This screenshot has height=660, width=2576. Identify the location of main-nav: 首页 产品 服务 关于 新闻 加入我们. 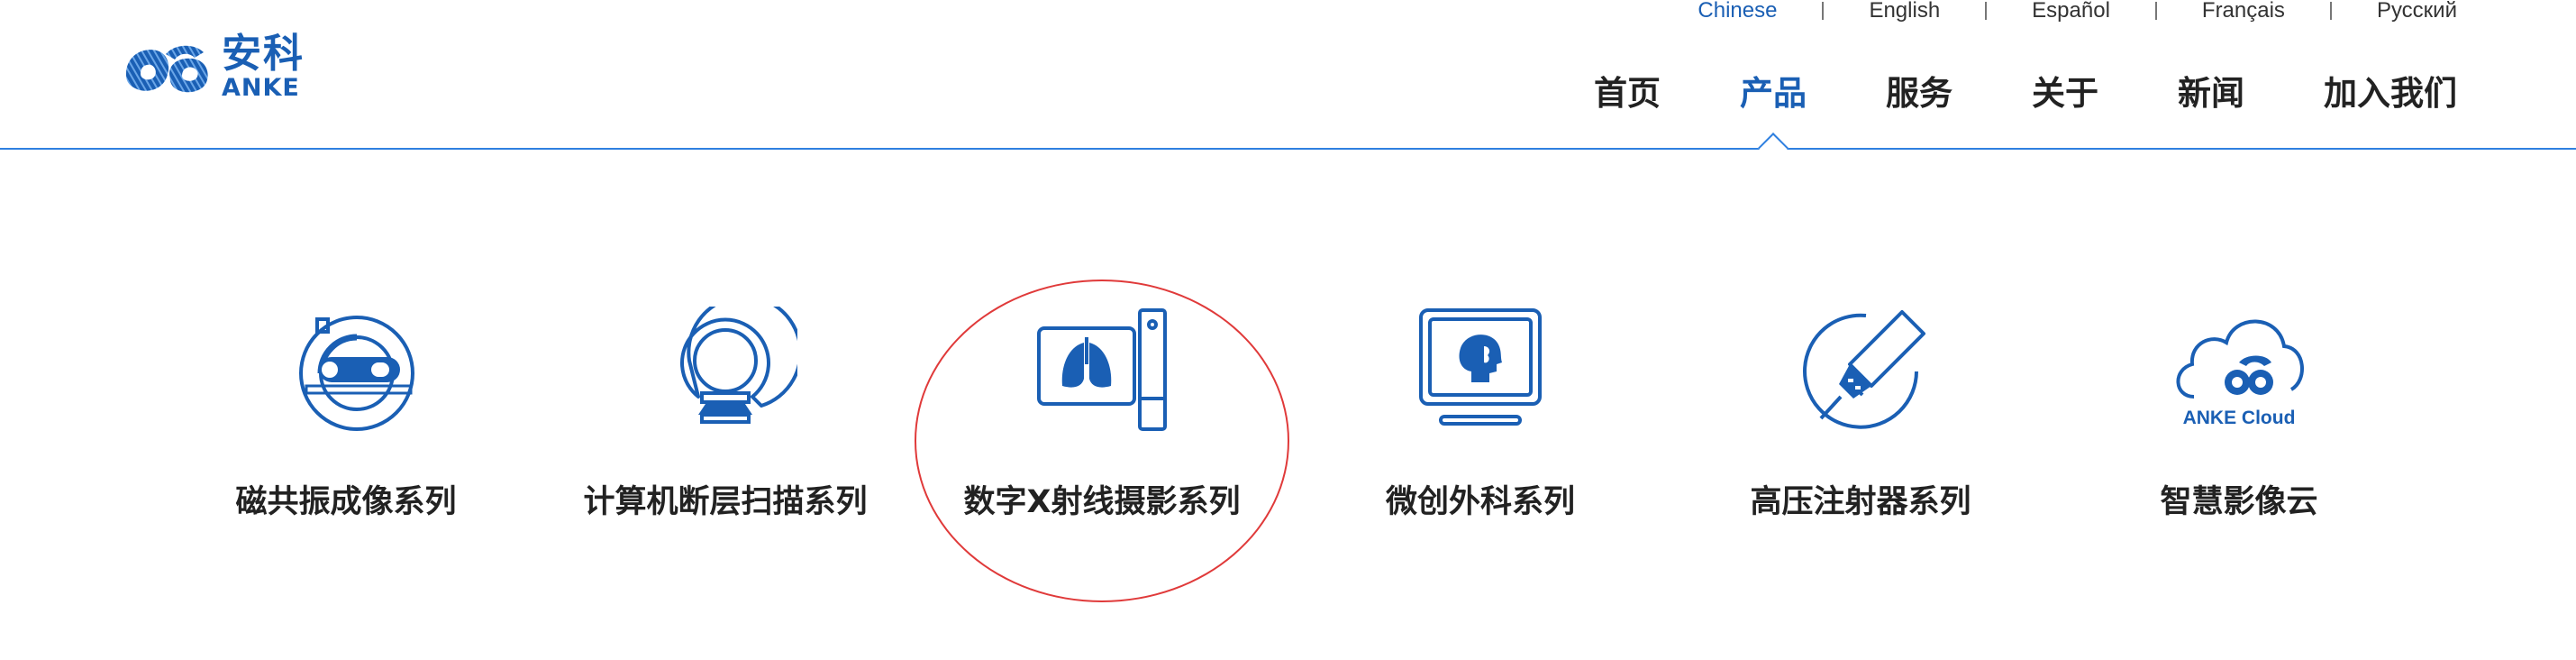
(2025, 94).